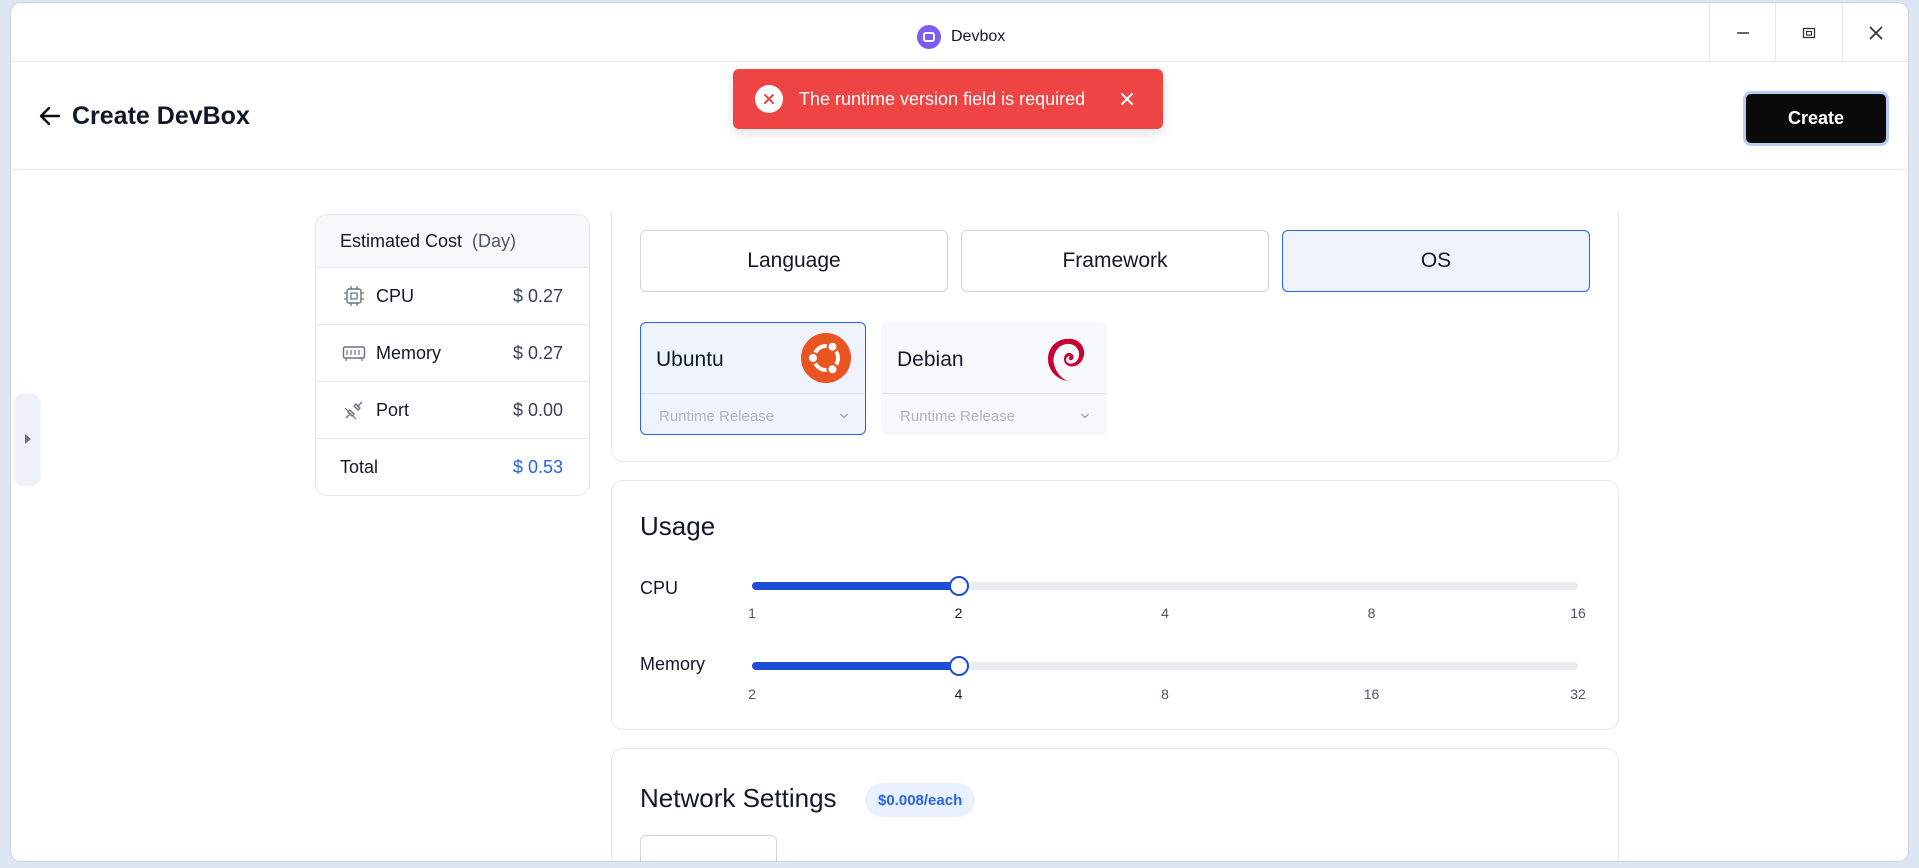 This screenshot has width=1919, height=868. Describe the element at coordinates (452, 410) in the screenshot. I see `cost-row-port: Port $ 0.00` at that location.